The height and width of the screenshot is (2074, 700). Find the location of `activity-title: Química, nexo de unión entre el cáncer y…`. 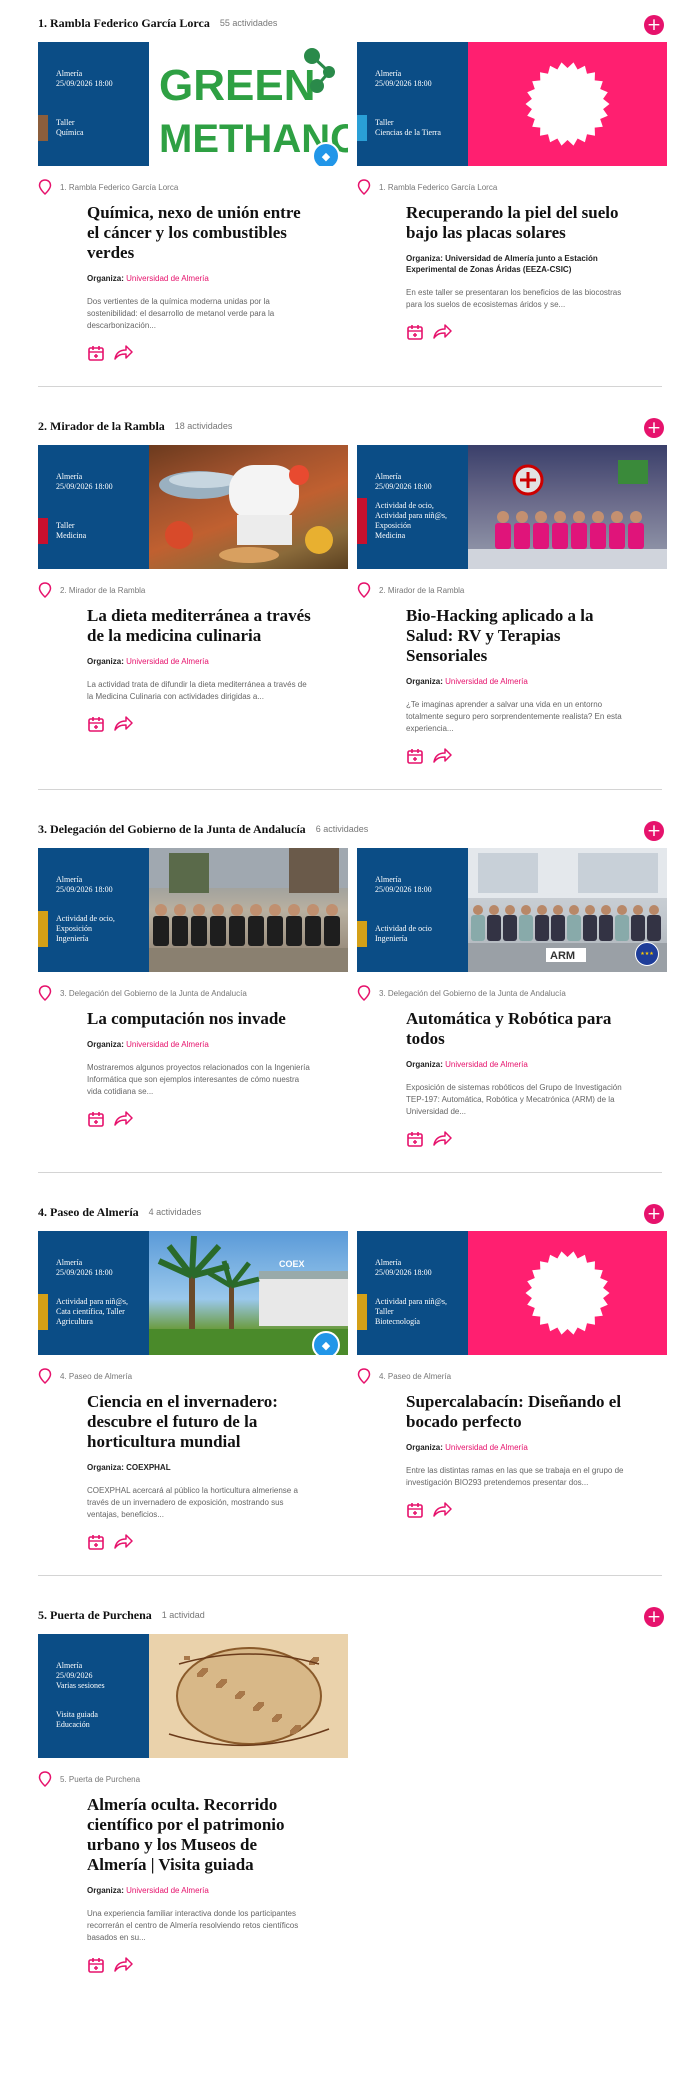

activity-title: Química, nexo de unión entre el cáncer y… is located at coordinates (200, 233).